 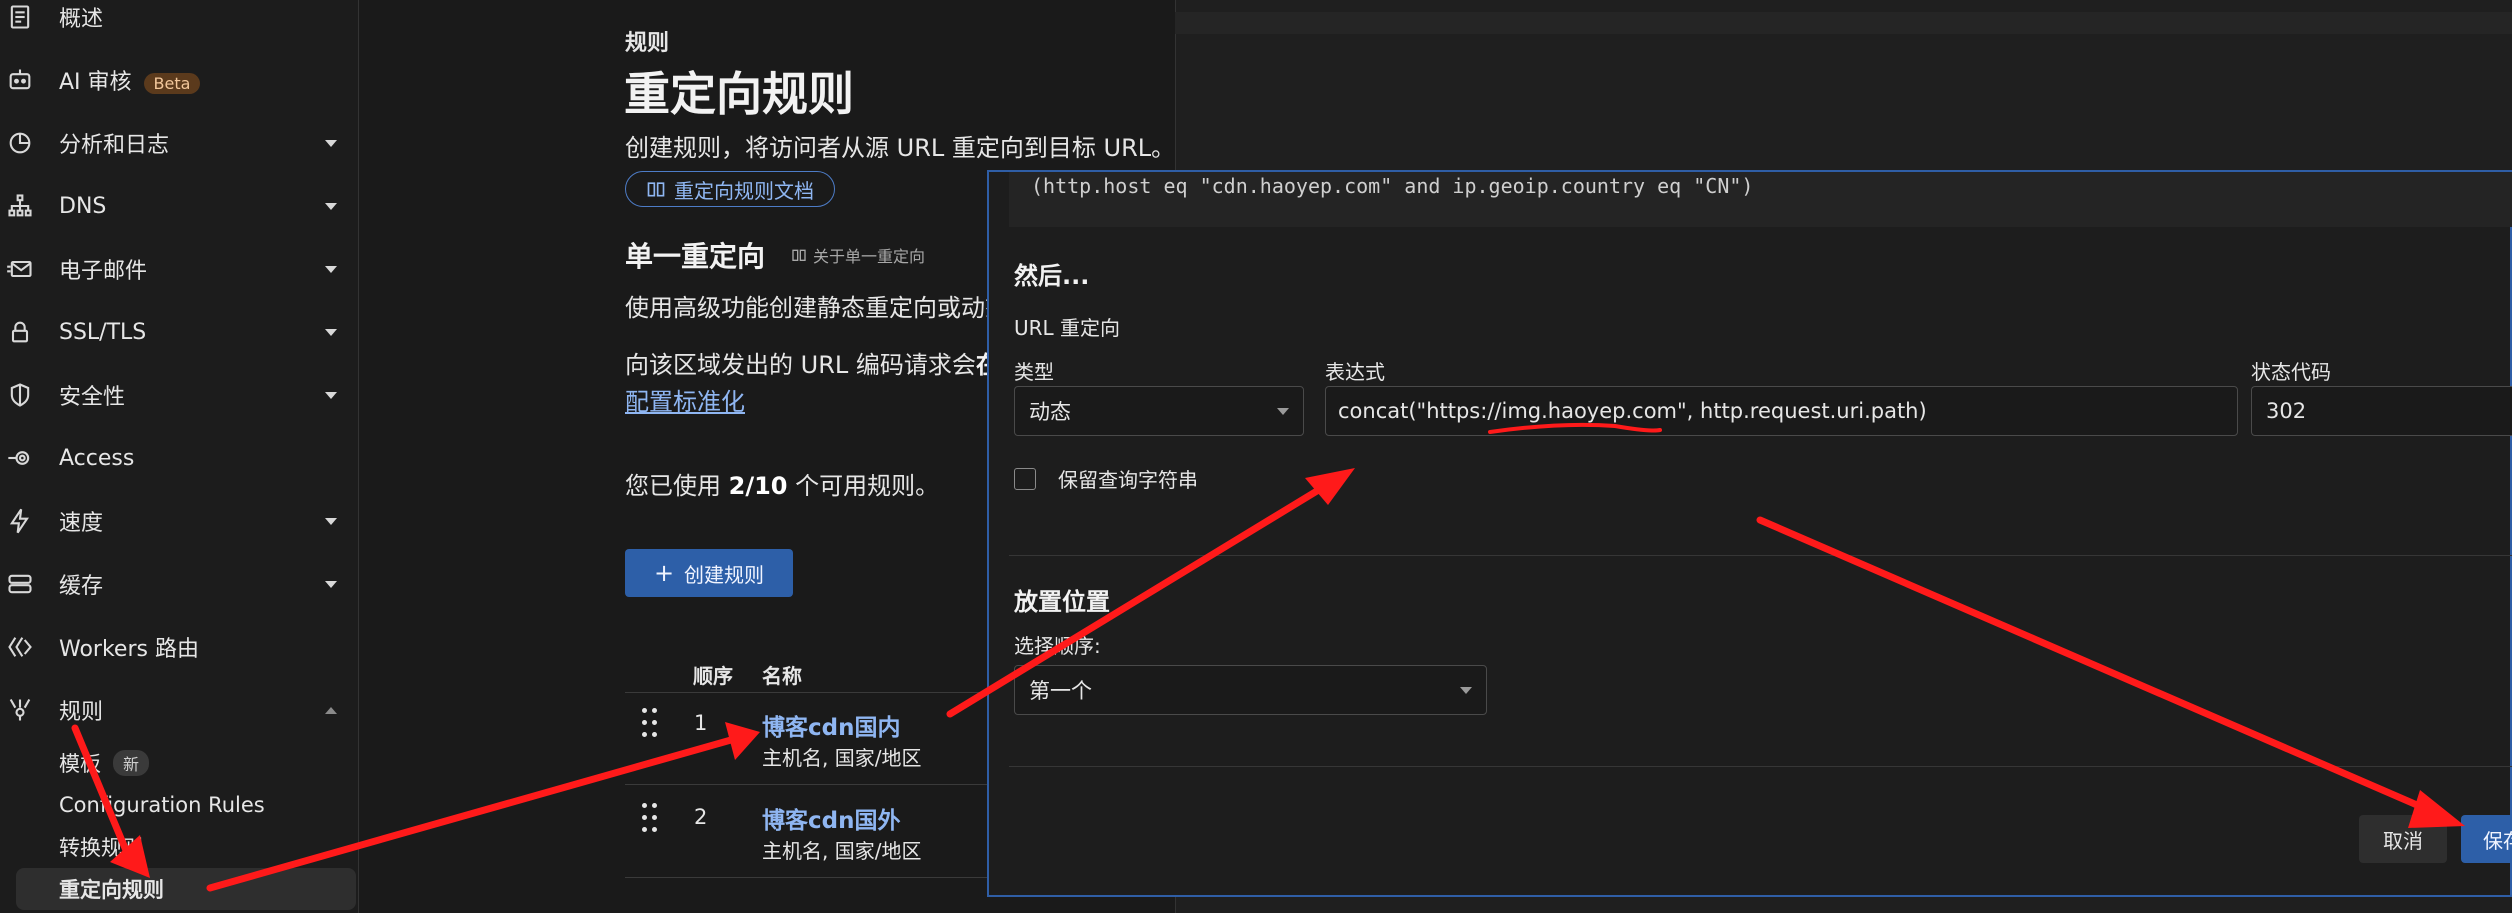 I want to click on section-description: 使用高级功能创建静态重定向或动态, so click(x=817, y=308).